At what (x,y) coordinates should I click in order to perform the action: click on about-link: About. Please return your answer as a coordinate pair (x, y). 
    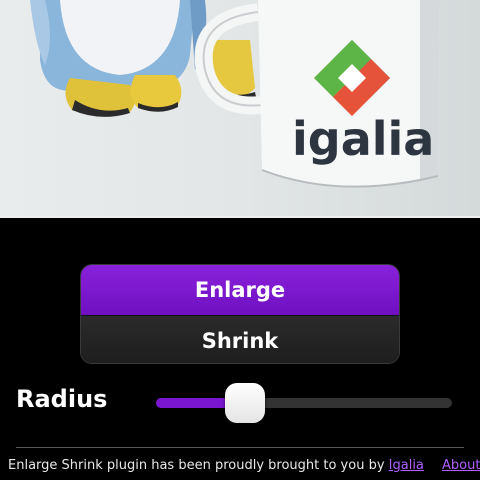
    Looking at the image, I should click on (461, 465).